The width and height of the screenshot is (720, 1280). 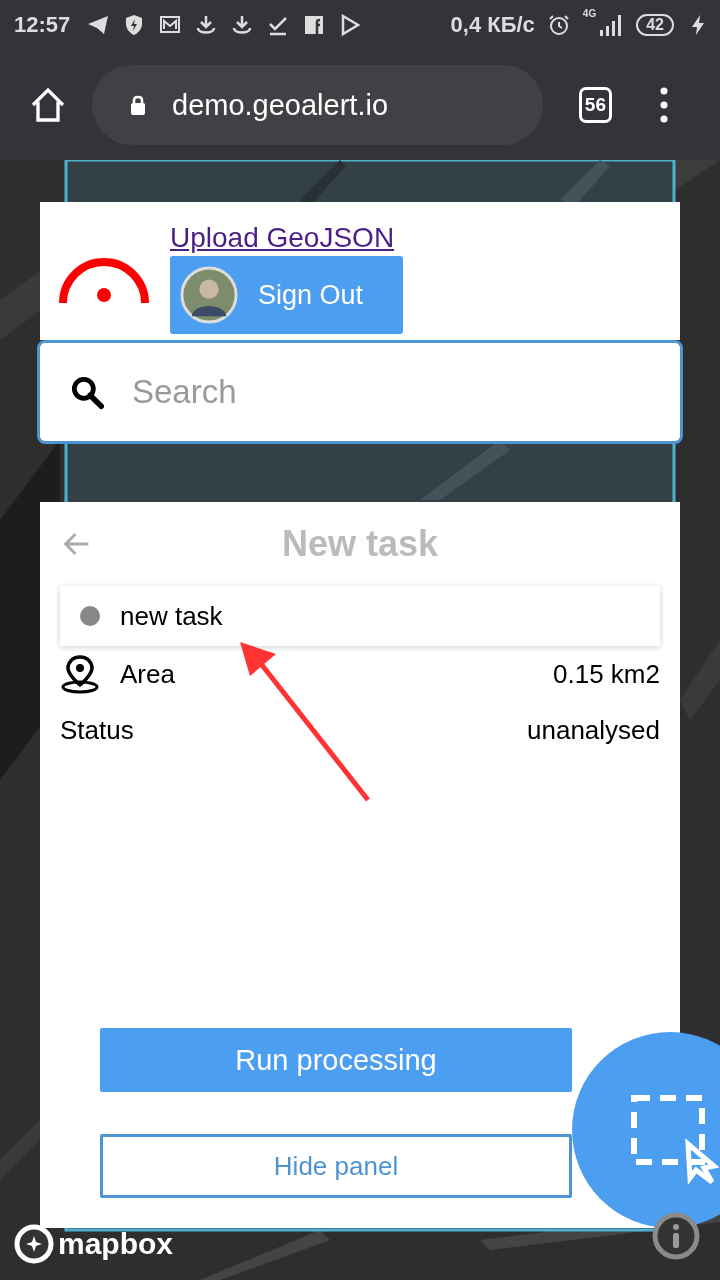 I want to click on task-name-field: new task, so click(x=360, y=616).